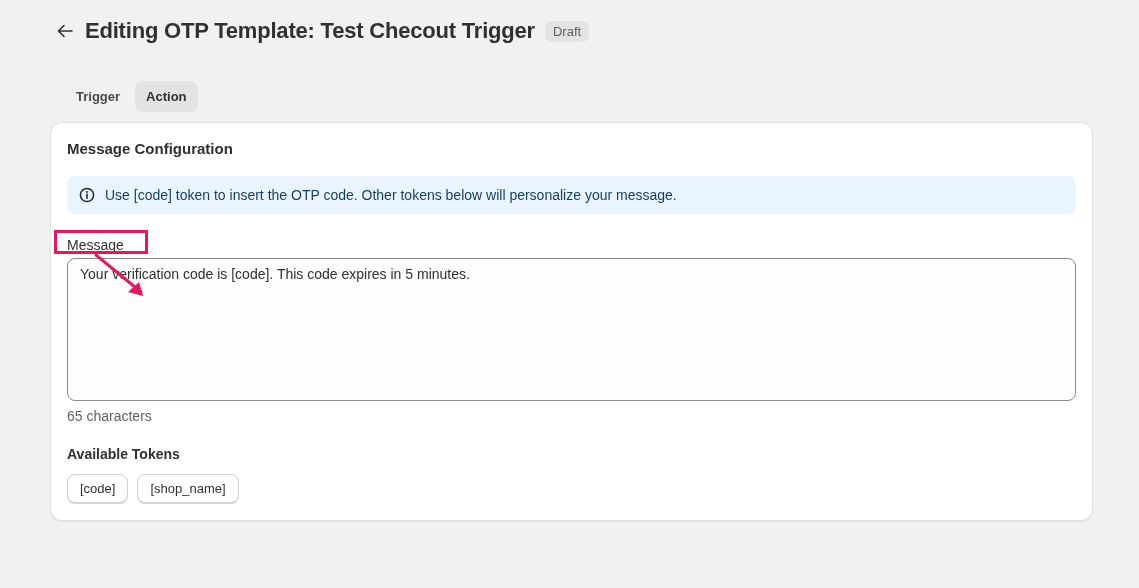  I want to click on token-button: [shop_name], so click(188, 488).